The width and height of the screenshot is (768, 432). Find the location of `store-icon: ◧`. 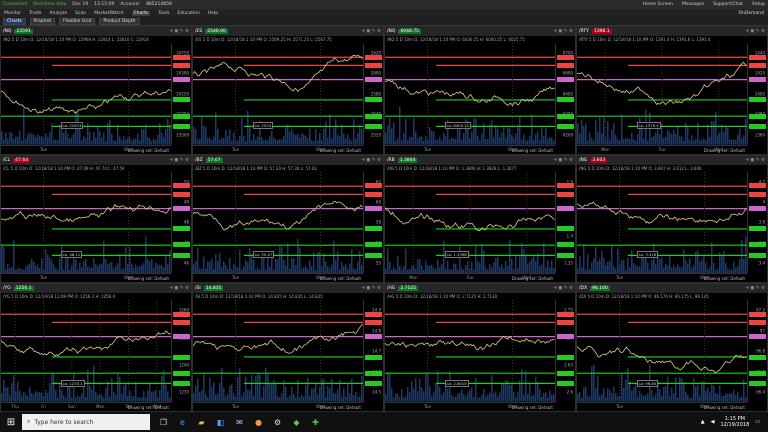

store-icon: ◧ is located at coordinates (220, 422).